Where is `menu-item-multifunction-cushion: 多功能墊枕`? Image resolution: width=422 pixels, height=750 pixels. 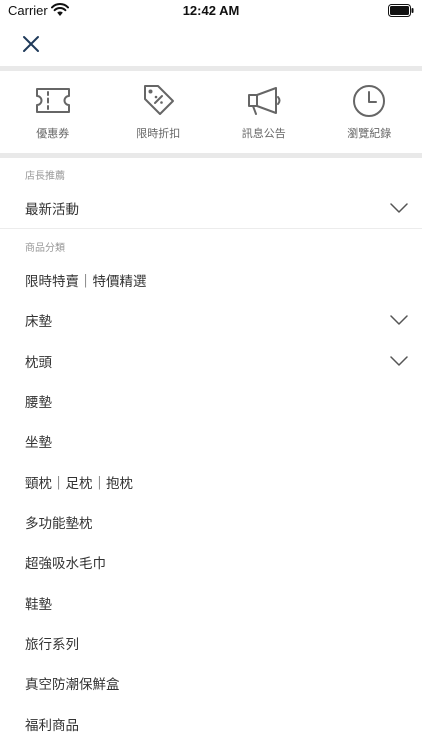 menu-item-multifunction-cushion: 多功能墊枕 is located at coordinates (211, 522).